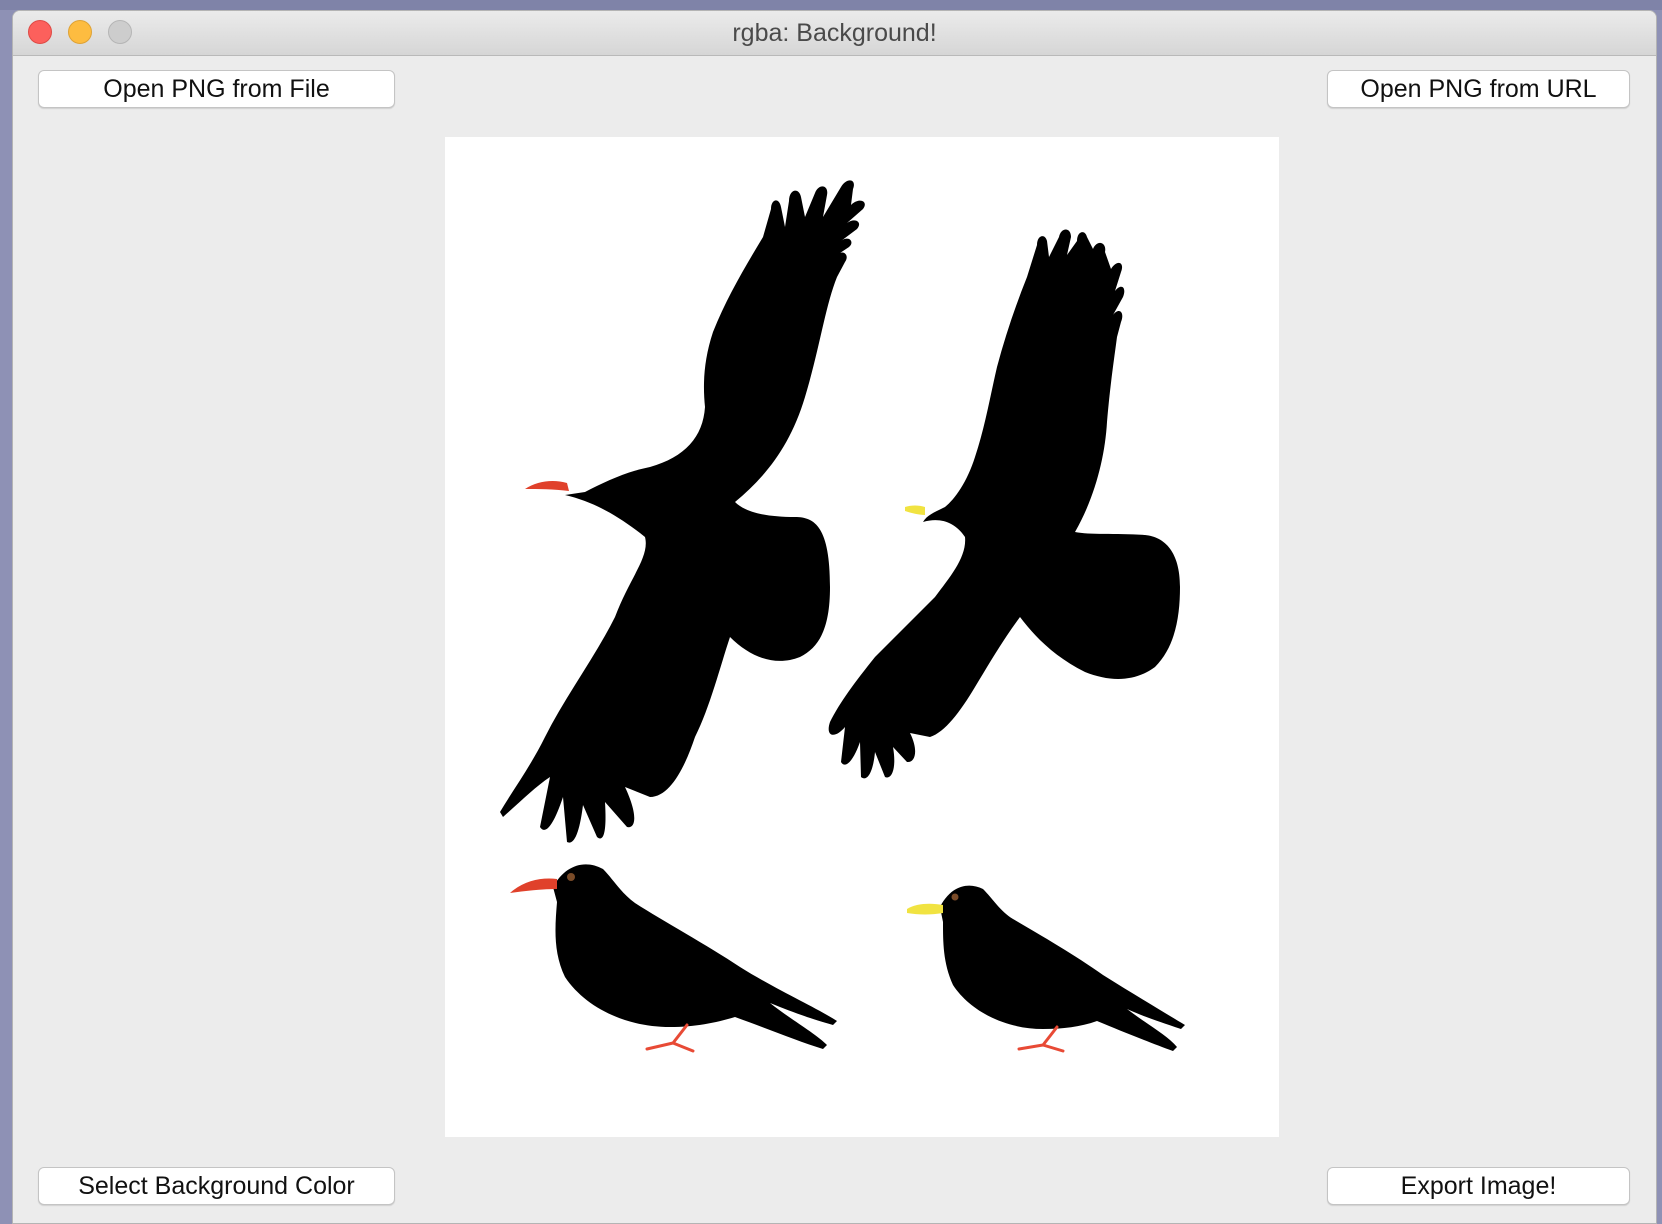 The width and height of the screenshot is (1662, 1224). What do you see at coordinates (1046, 969) in the screenshot?
I see `chough-yellow-billed-perched-icon` at bounding box center [1046, 969].